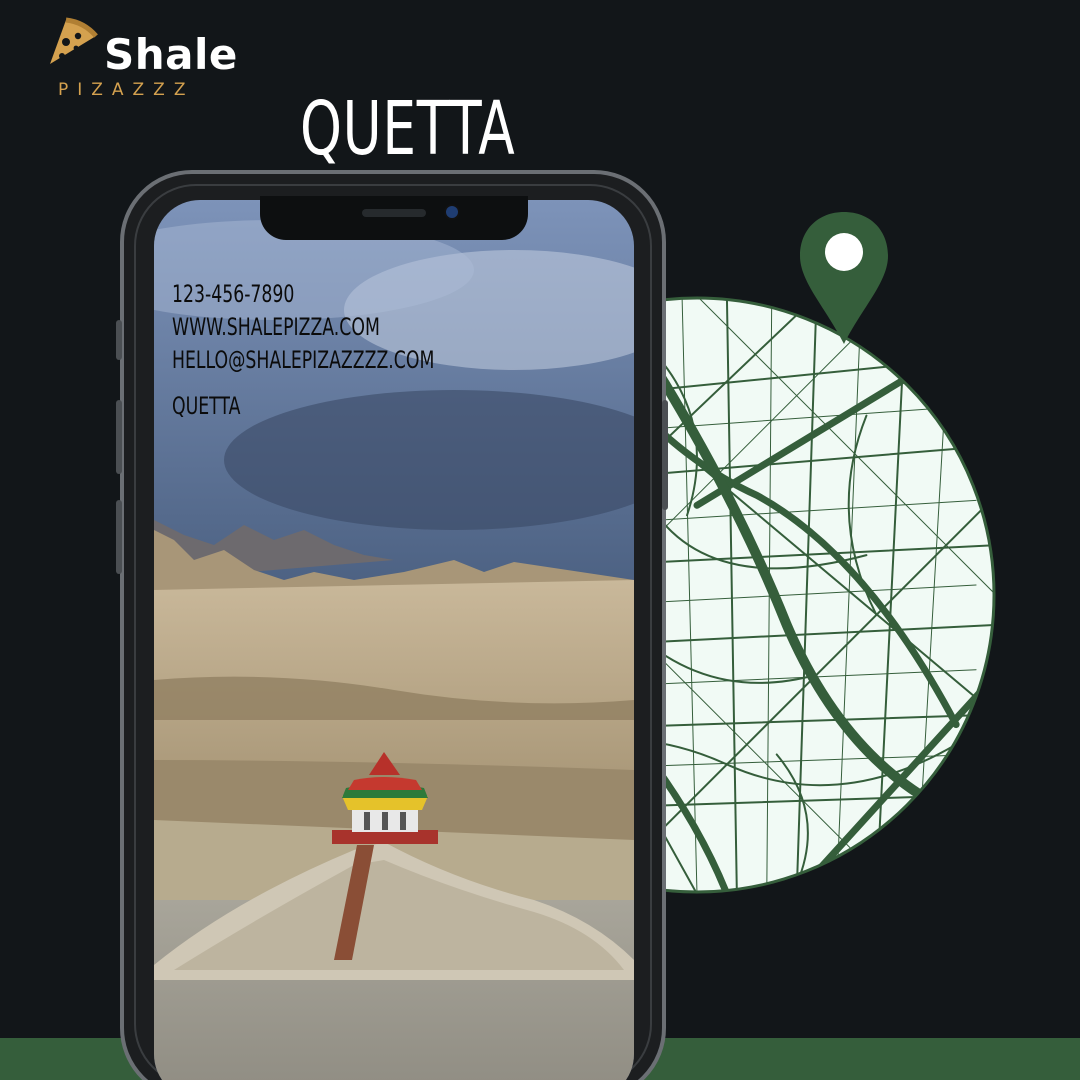 The height and width of the screenshot is (1080, 1080). Describe the element at coordinates (844, 278) in the screenshot. I see `map-pin-icon` at that location.